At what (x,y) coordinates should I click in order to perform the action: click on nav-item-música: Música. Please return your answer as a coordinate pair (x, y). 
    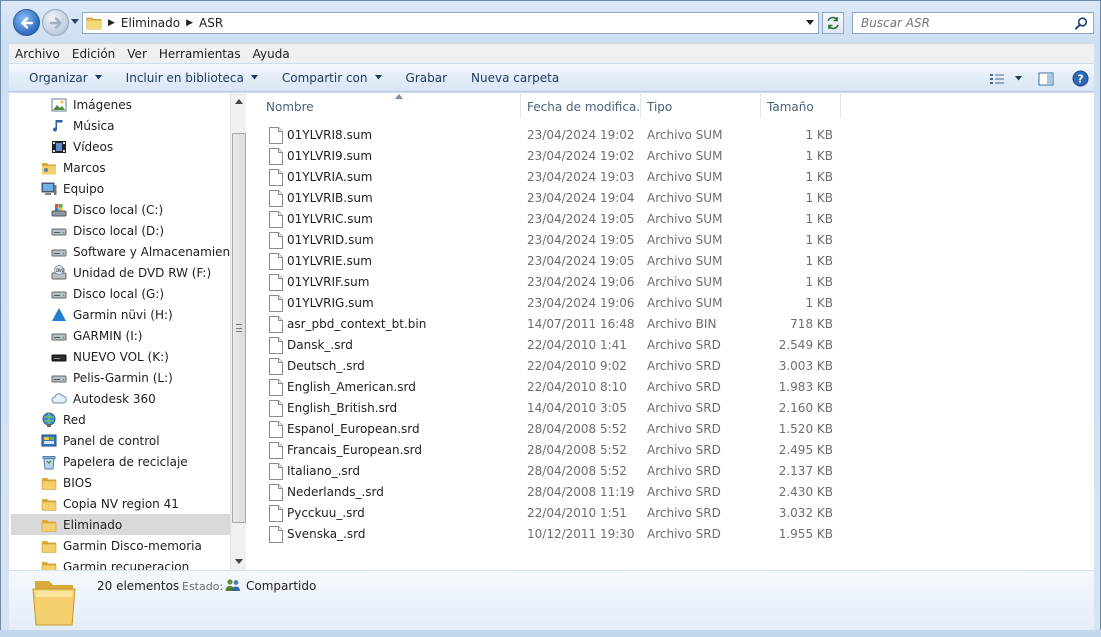
    Looking at the image, I should click on (148, 125).